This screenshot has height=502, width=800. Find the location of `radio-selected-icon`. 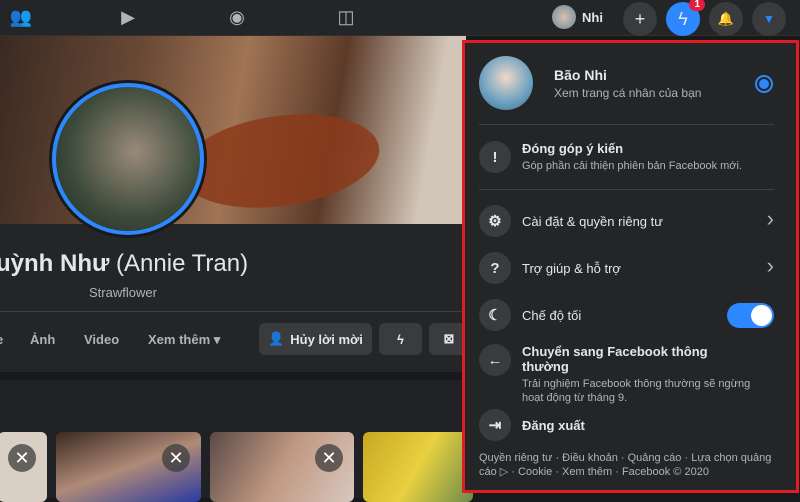

radio-selected-icon is located at coordinates (764, 84).